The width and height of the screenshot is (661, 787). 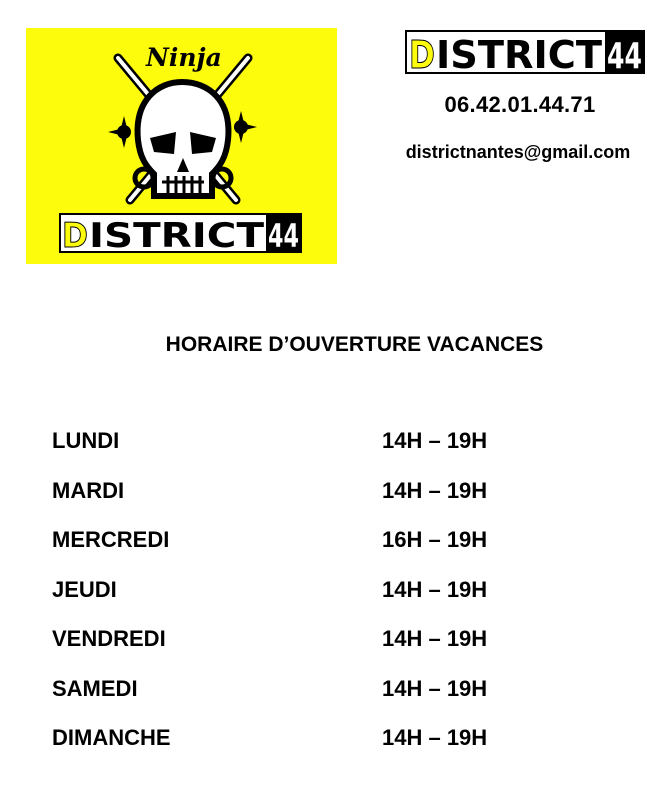 I want to click on hours-row-sunday: DIMANCHE 14H – 19H, so click(x=332, y=750).